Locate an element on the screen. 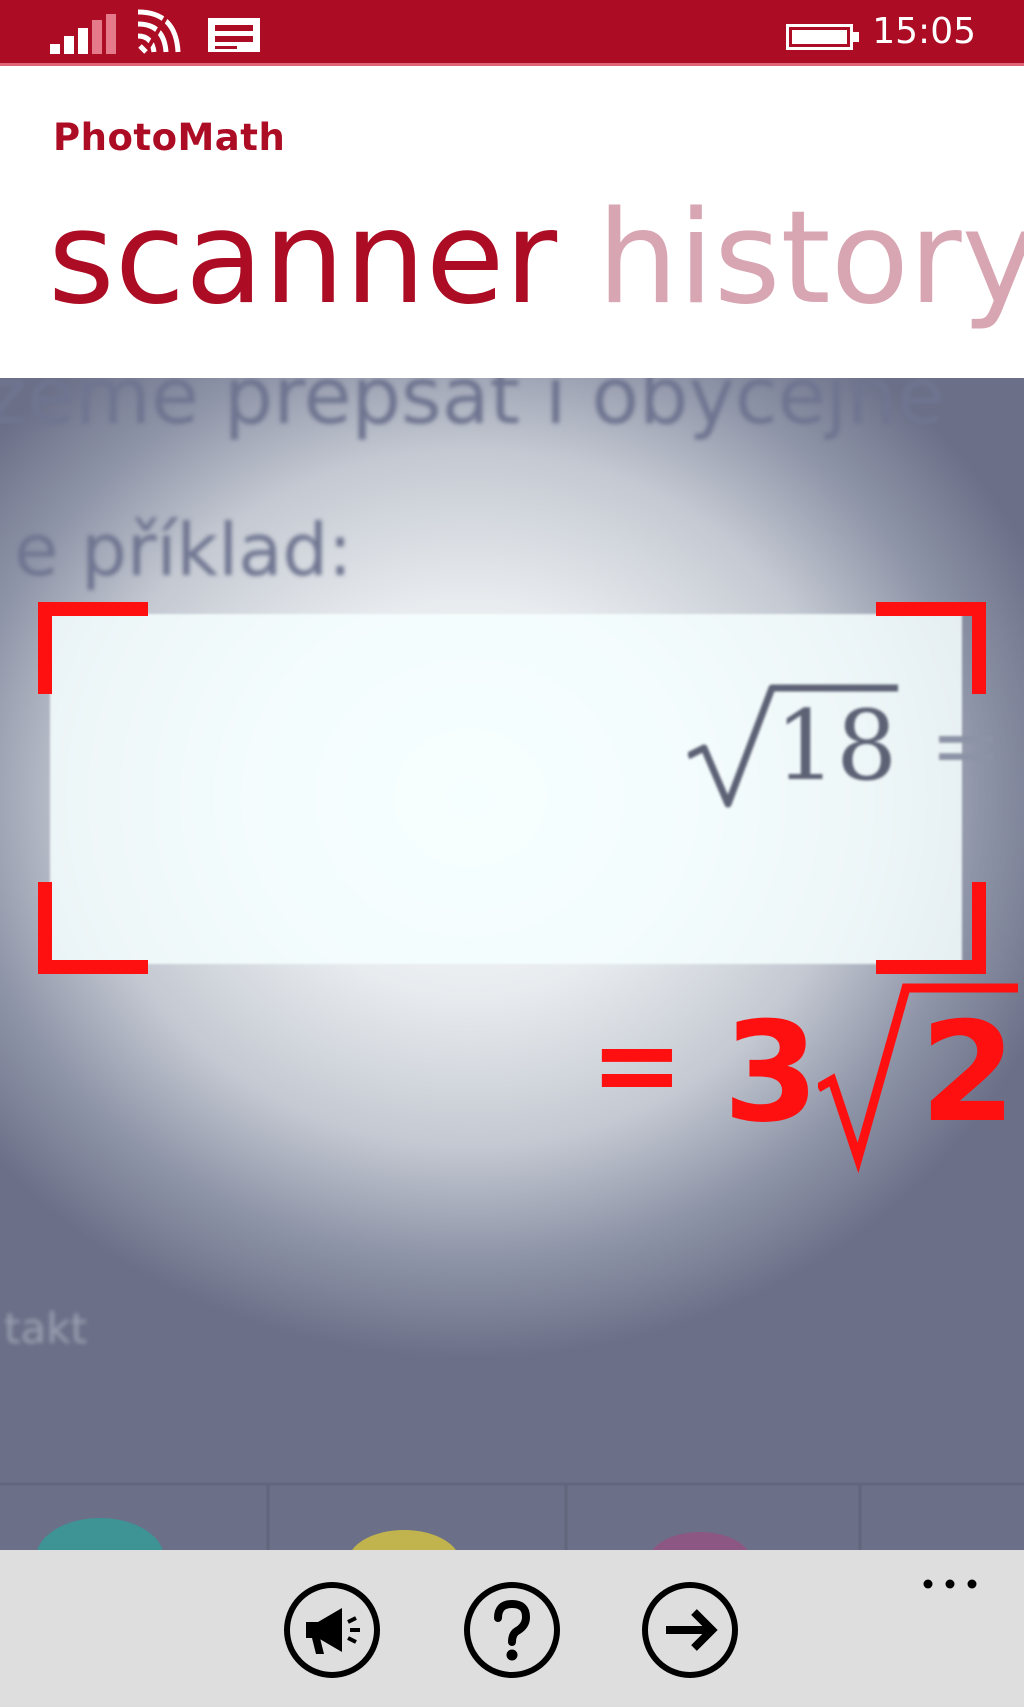 Image resolution: width=1024 pixels, height=1707 pixels. more-dots-icon is located at coordinates (950, 1584).